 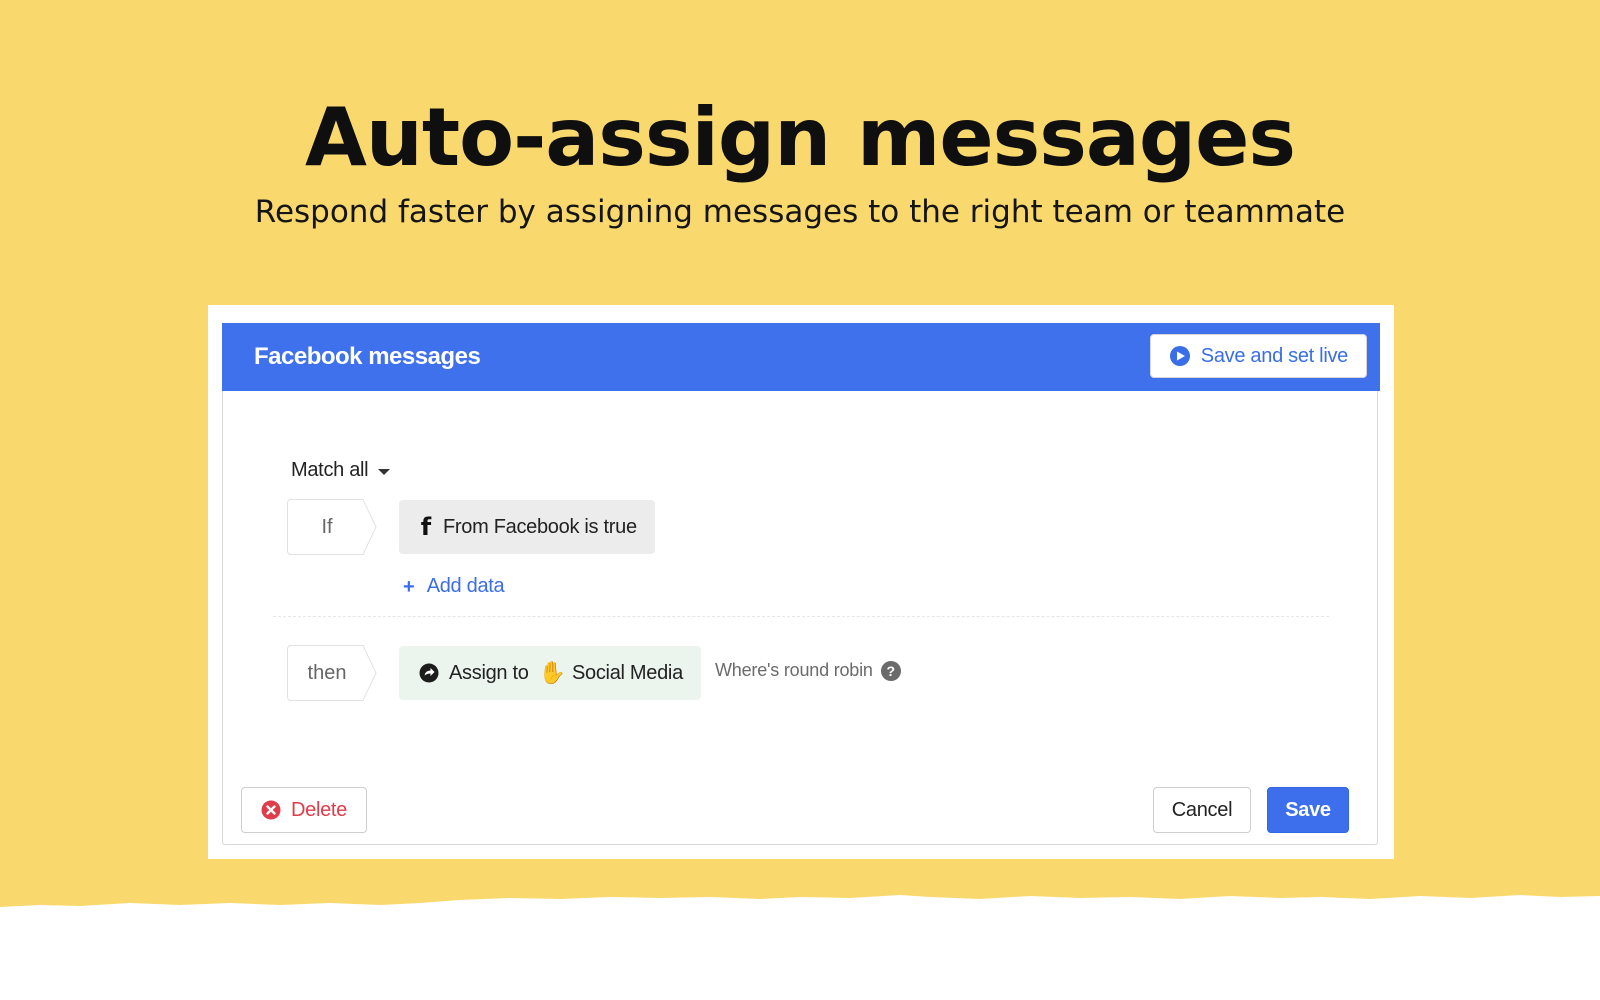 I want to click on rule-title: Facebook messages, so click(x=367, y=356).